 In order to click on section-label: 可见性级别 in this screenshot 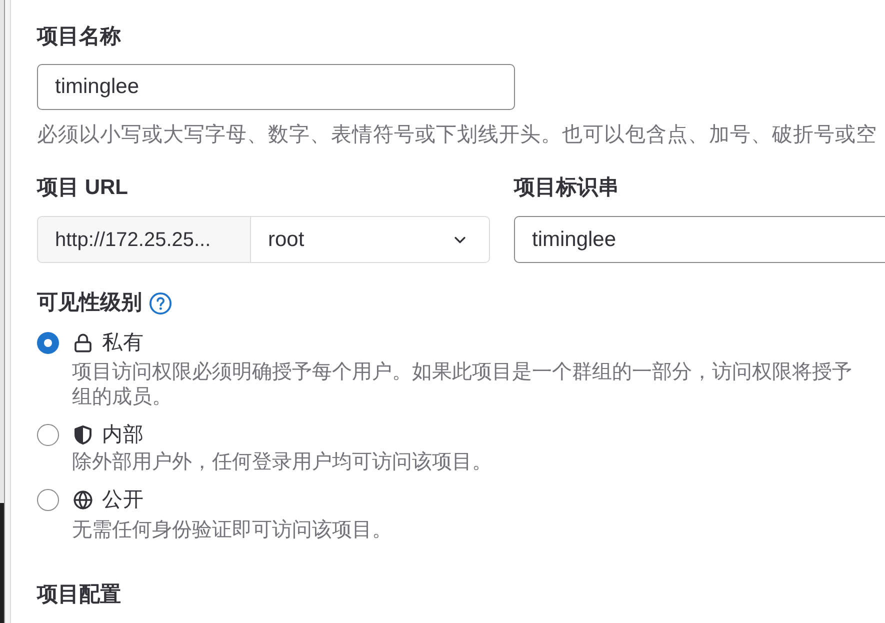, I will do `click(89, 303)`.